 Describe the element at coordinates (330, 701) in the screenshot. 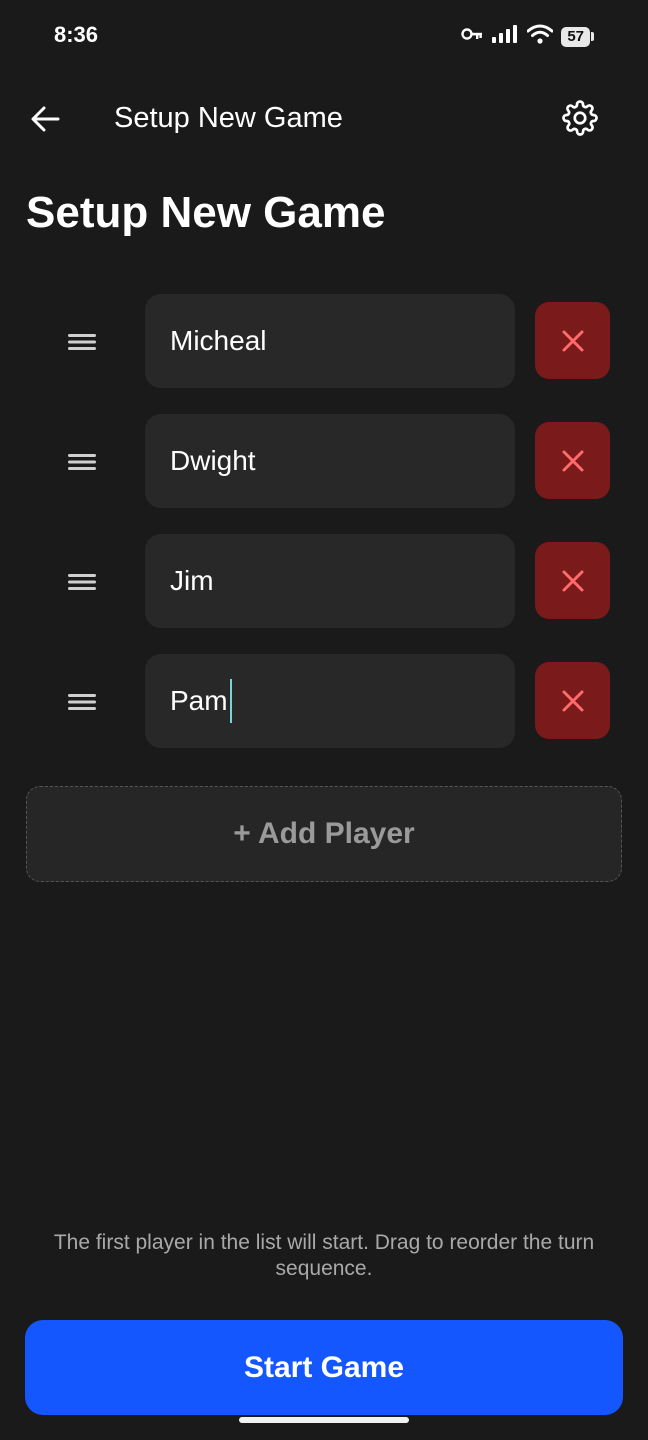

I see `player-name-input: Pam` at that location.